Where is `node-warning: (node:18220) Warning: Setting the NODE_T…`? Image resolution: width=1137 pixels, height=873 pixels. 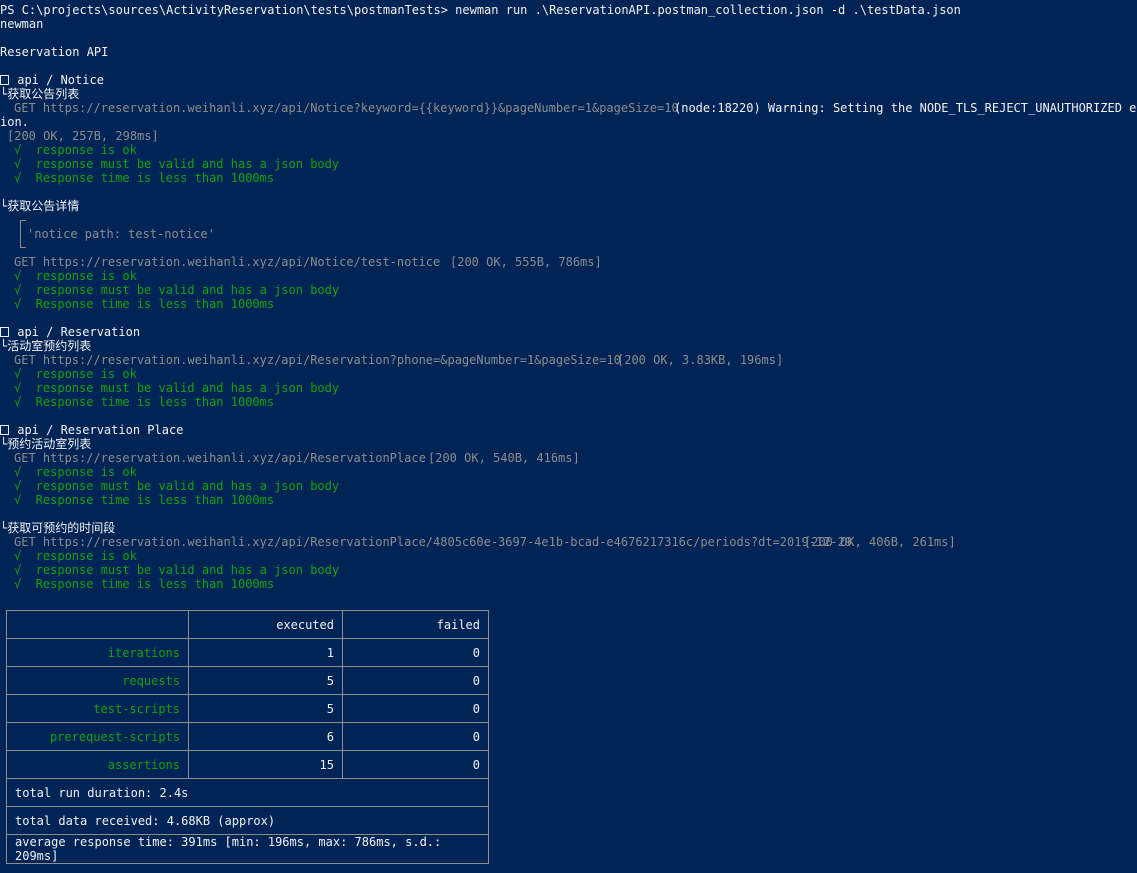
node-warning: (node:18220) Warning: Setting the NODE_T… is located at coordinates (905, 108).